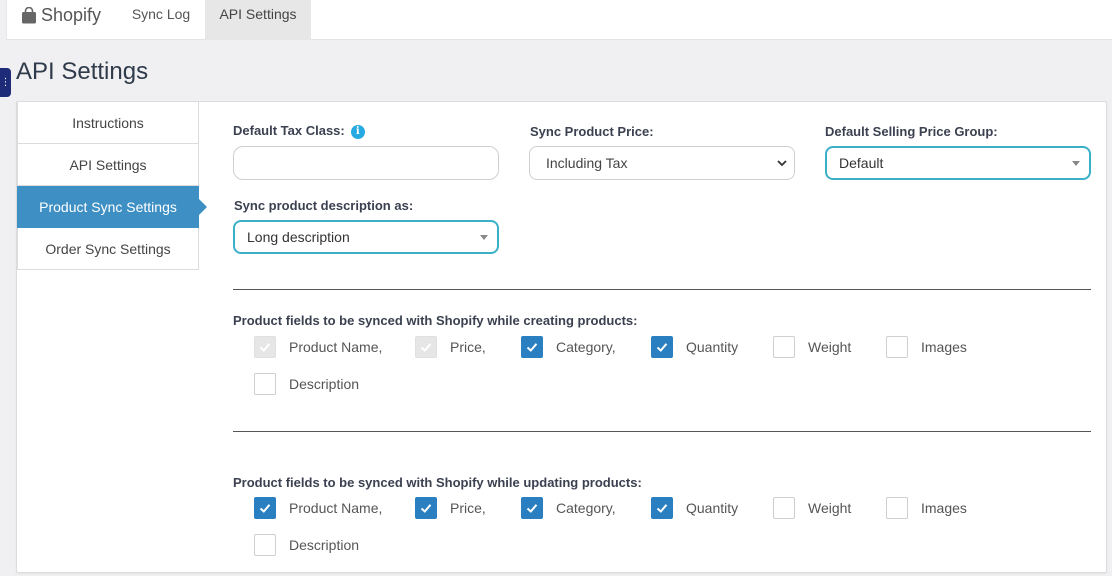  I want to click on menu-icon: ⋮, so click(5, 82).